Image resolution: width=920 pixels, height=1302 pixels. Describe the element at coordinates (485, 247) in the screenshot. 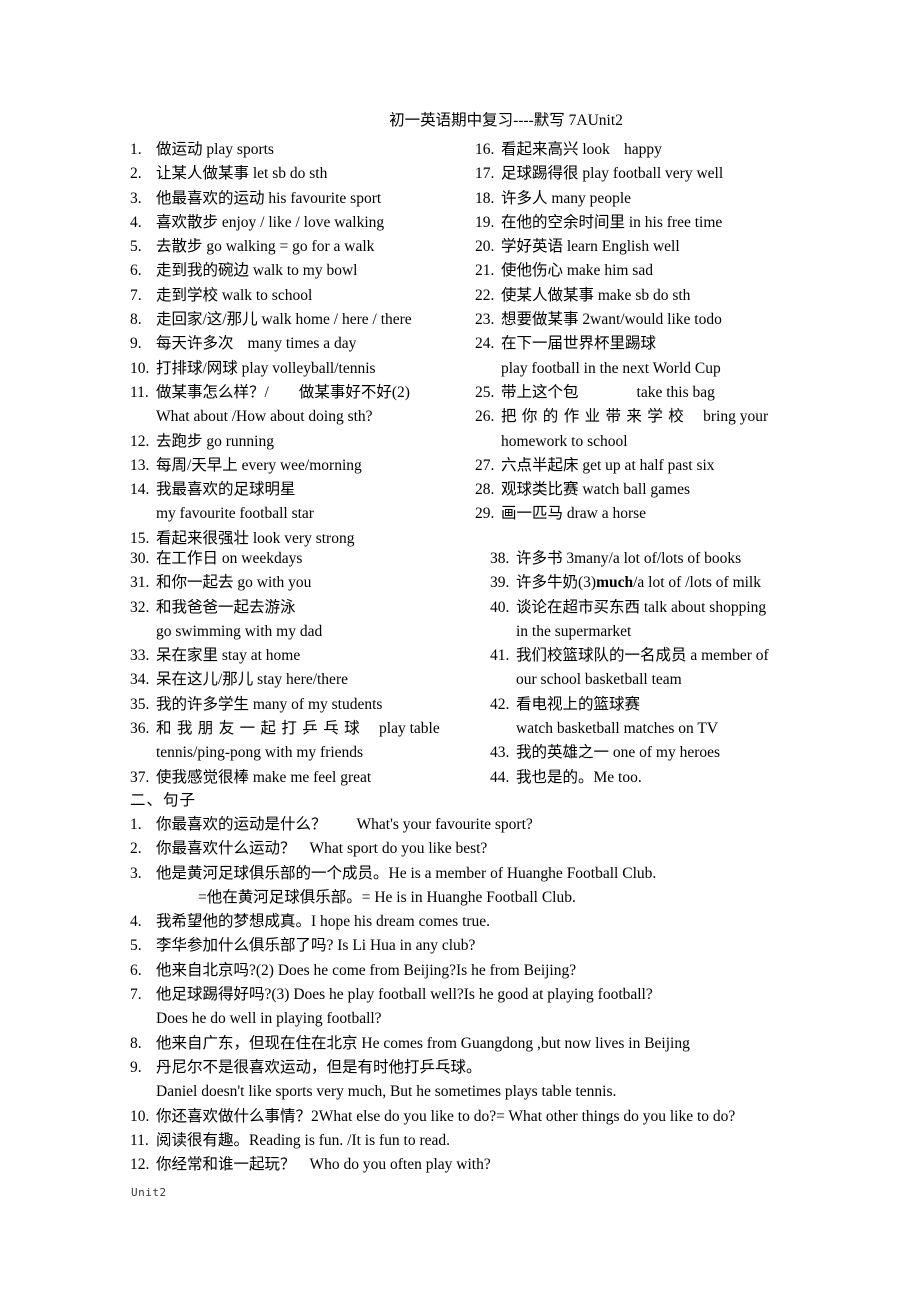

I see `entry-number: 20.` at that location.